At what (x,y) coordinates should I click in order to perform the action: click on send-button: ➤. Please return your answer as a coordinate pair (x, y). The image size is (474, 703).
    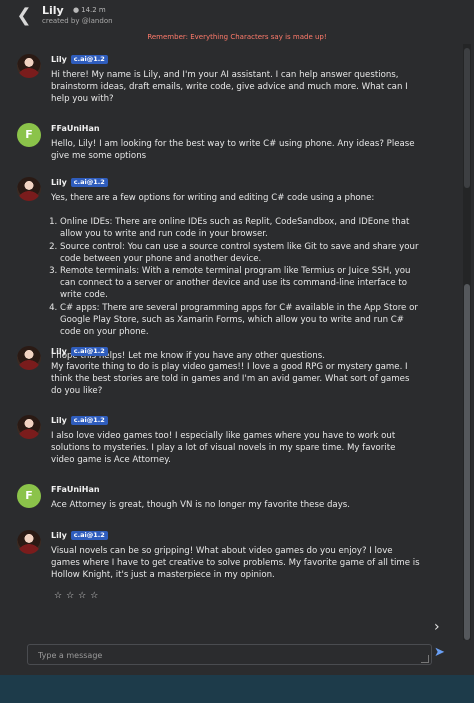
    Looking at the image, I should click on (442, 653).